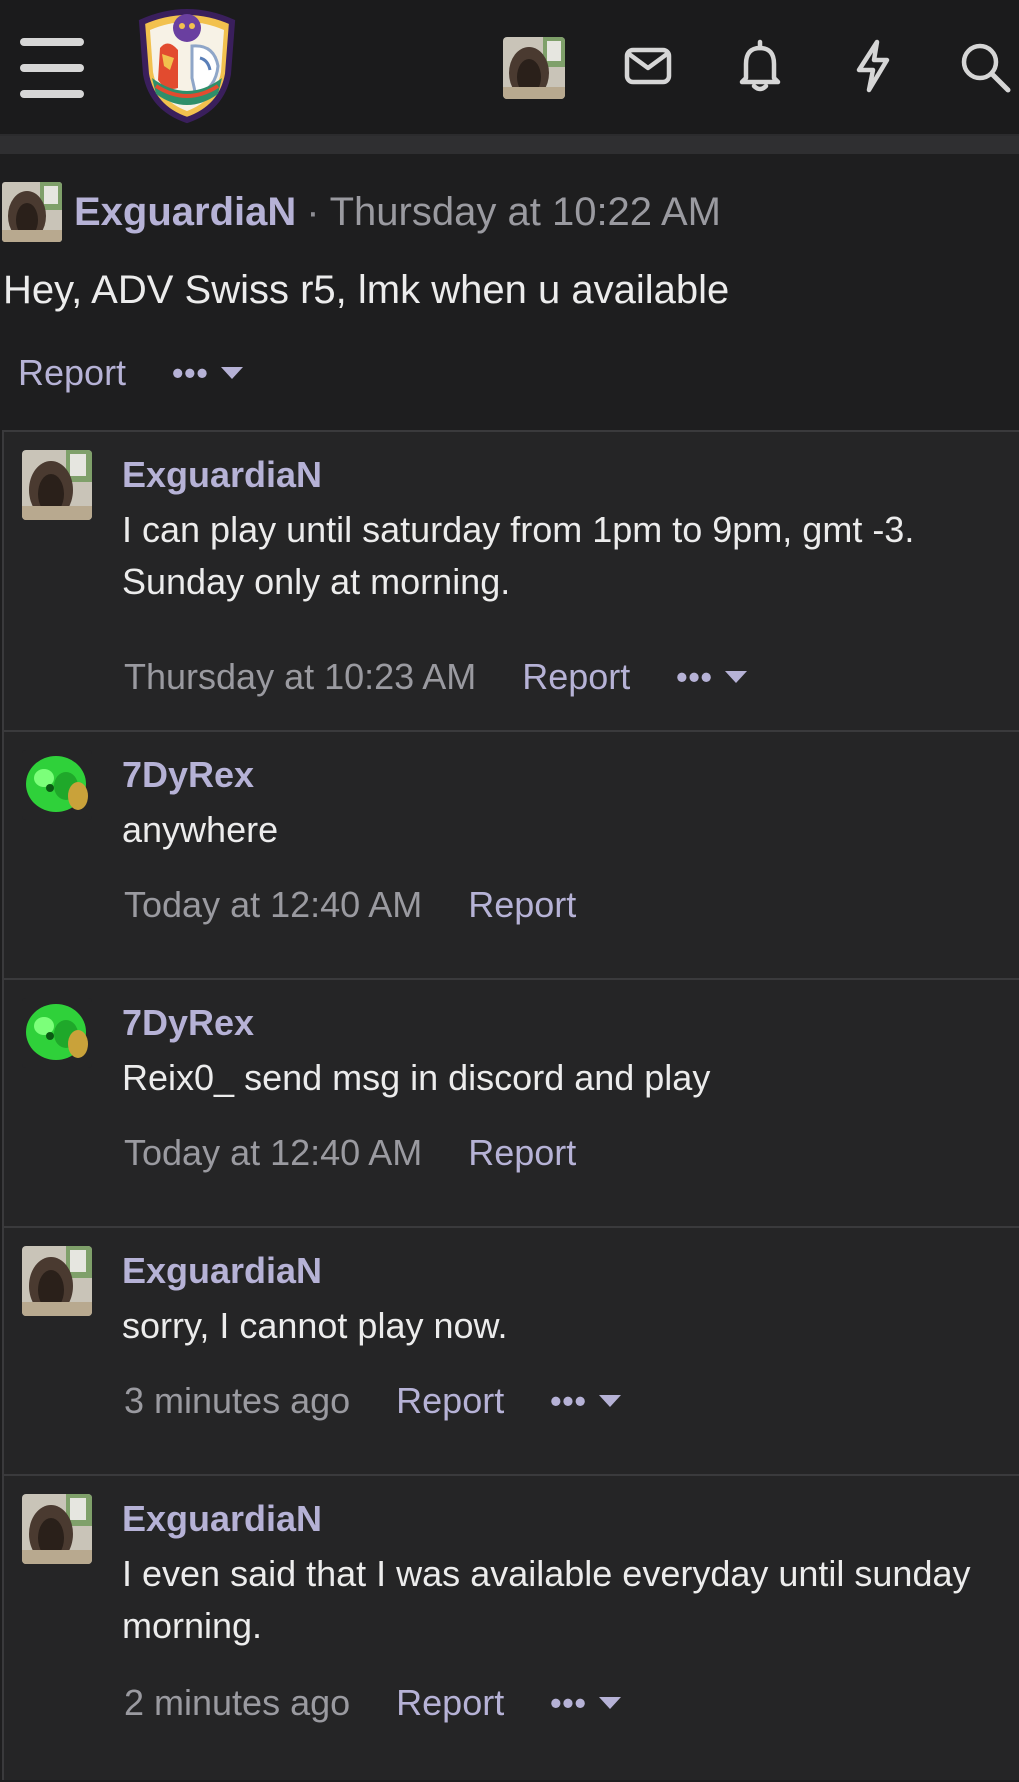 The height and width of the screenshot is (1782, 1019). Describe the element at coordinates (534, 68) in the screenshot. I see `user-avatar` at that location.